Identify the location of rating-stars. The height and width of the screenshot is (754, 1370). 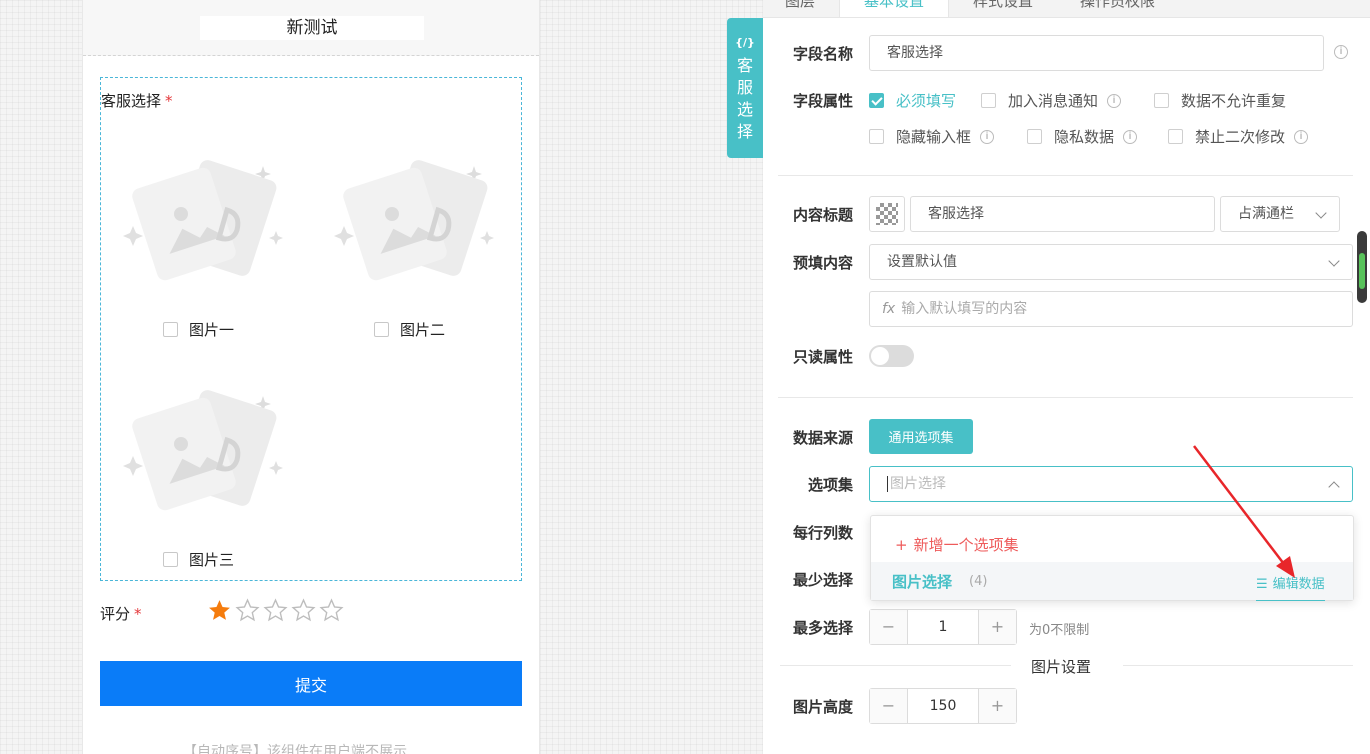
(275, 610).